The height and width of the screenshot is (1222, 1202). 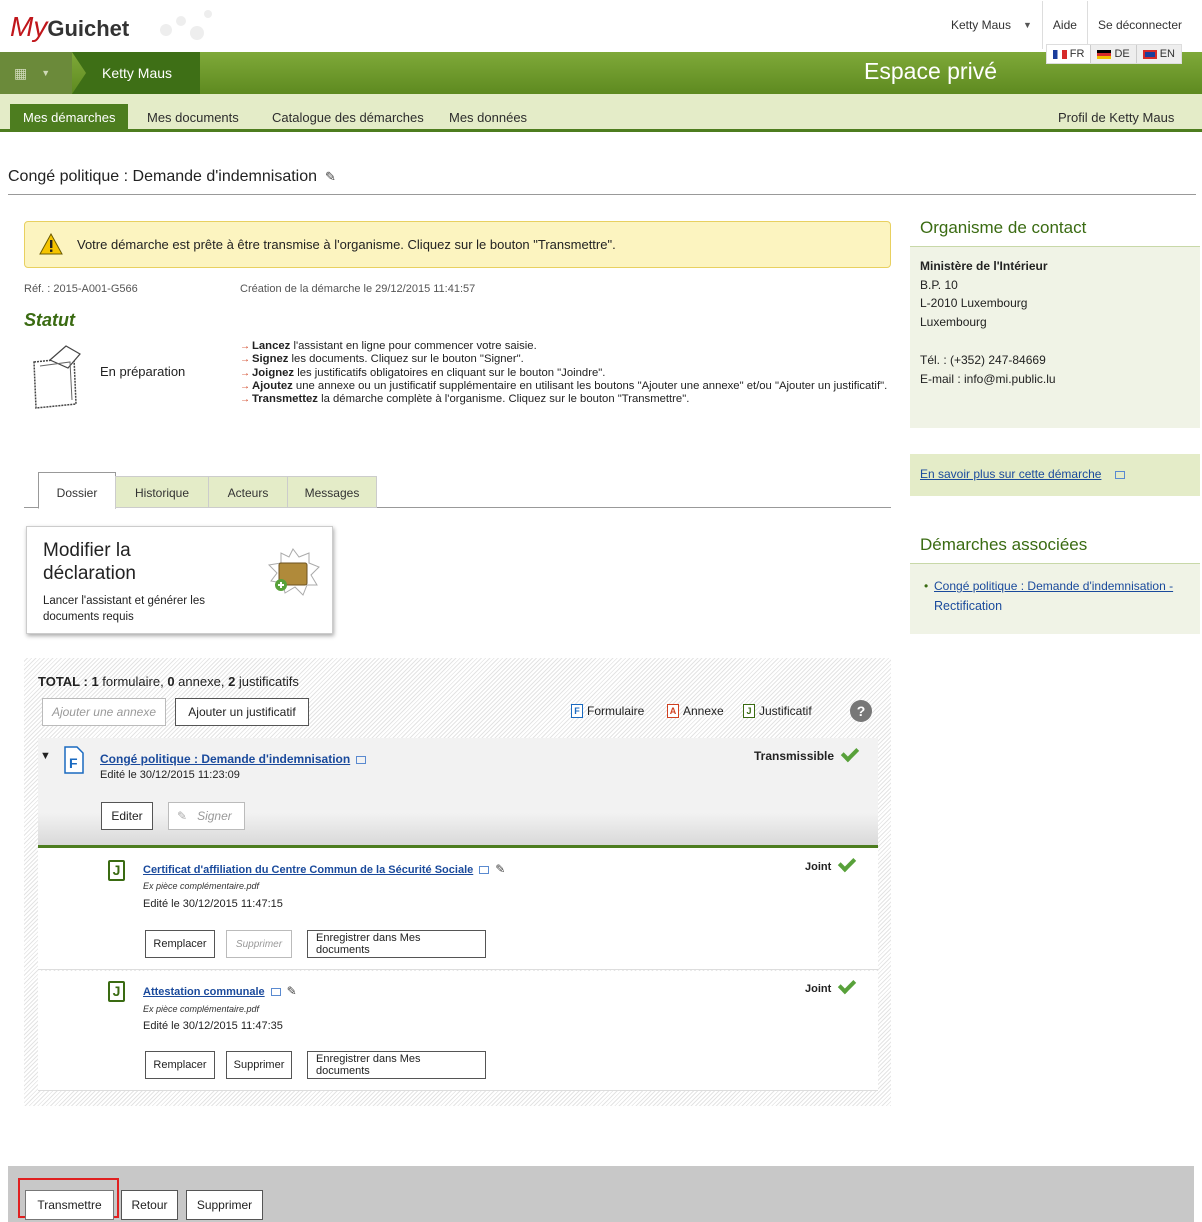 What do you see at coordinates (201, 886) in the screenshot?
I see `attachment-filename: Ex pièce complémentaire.pdf` at bounding box center [201, 886].